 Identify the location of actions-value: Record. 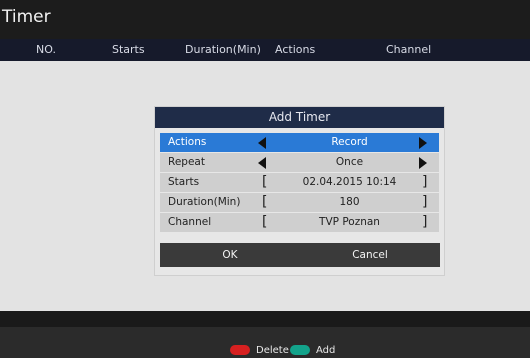
(349, 142).